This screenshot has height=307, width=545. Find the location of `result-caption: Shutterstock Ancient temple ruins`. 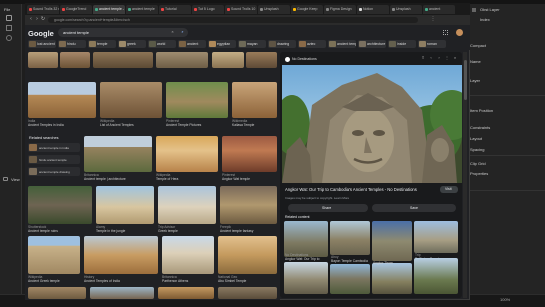

result-caption: Shutterstock Ancient temple ruins is located at coordinates (60, 229).